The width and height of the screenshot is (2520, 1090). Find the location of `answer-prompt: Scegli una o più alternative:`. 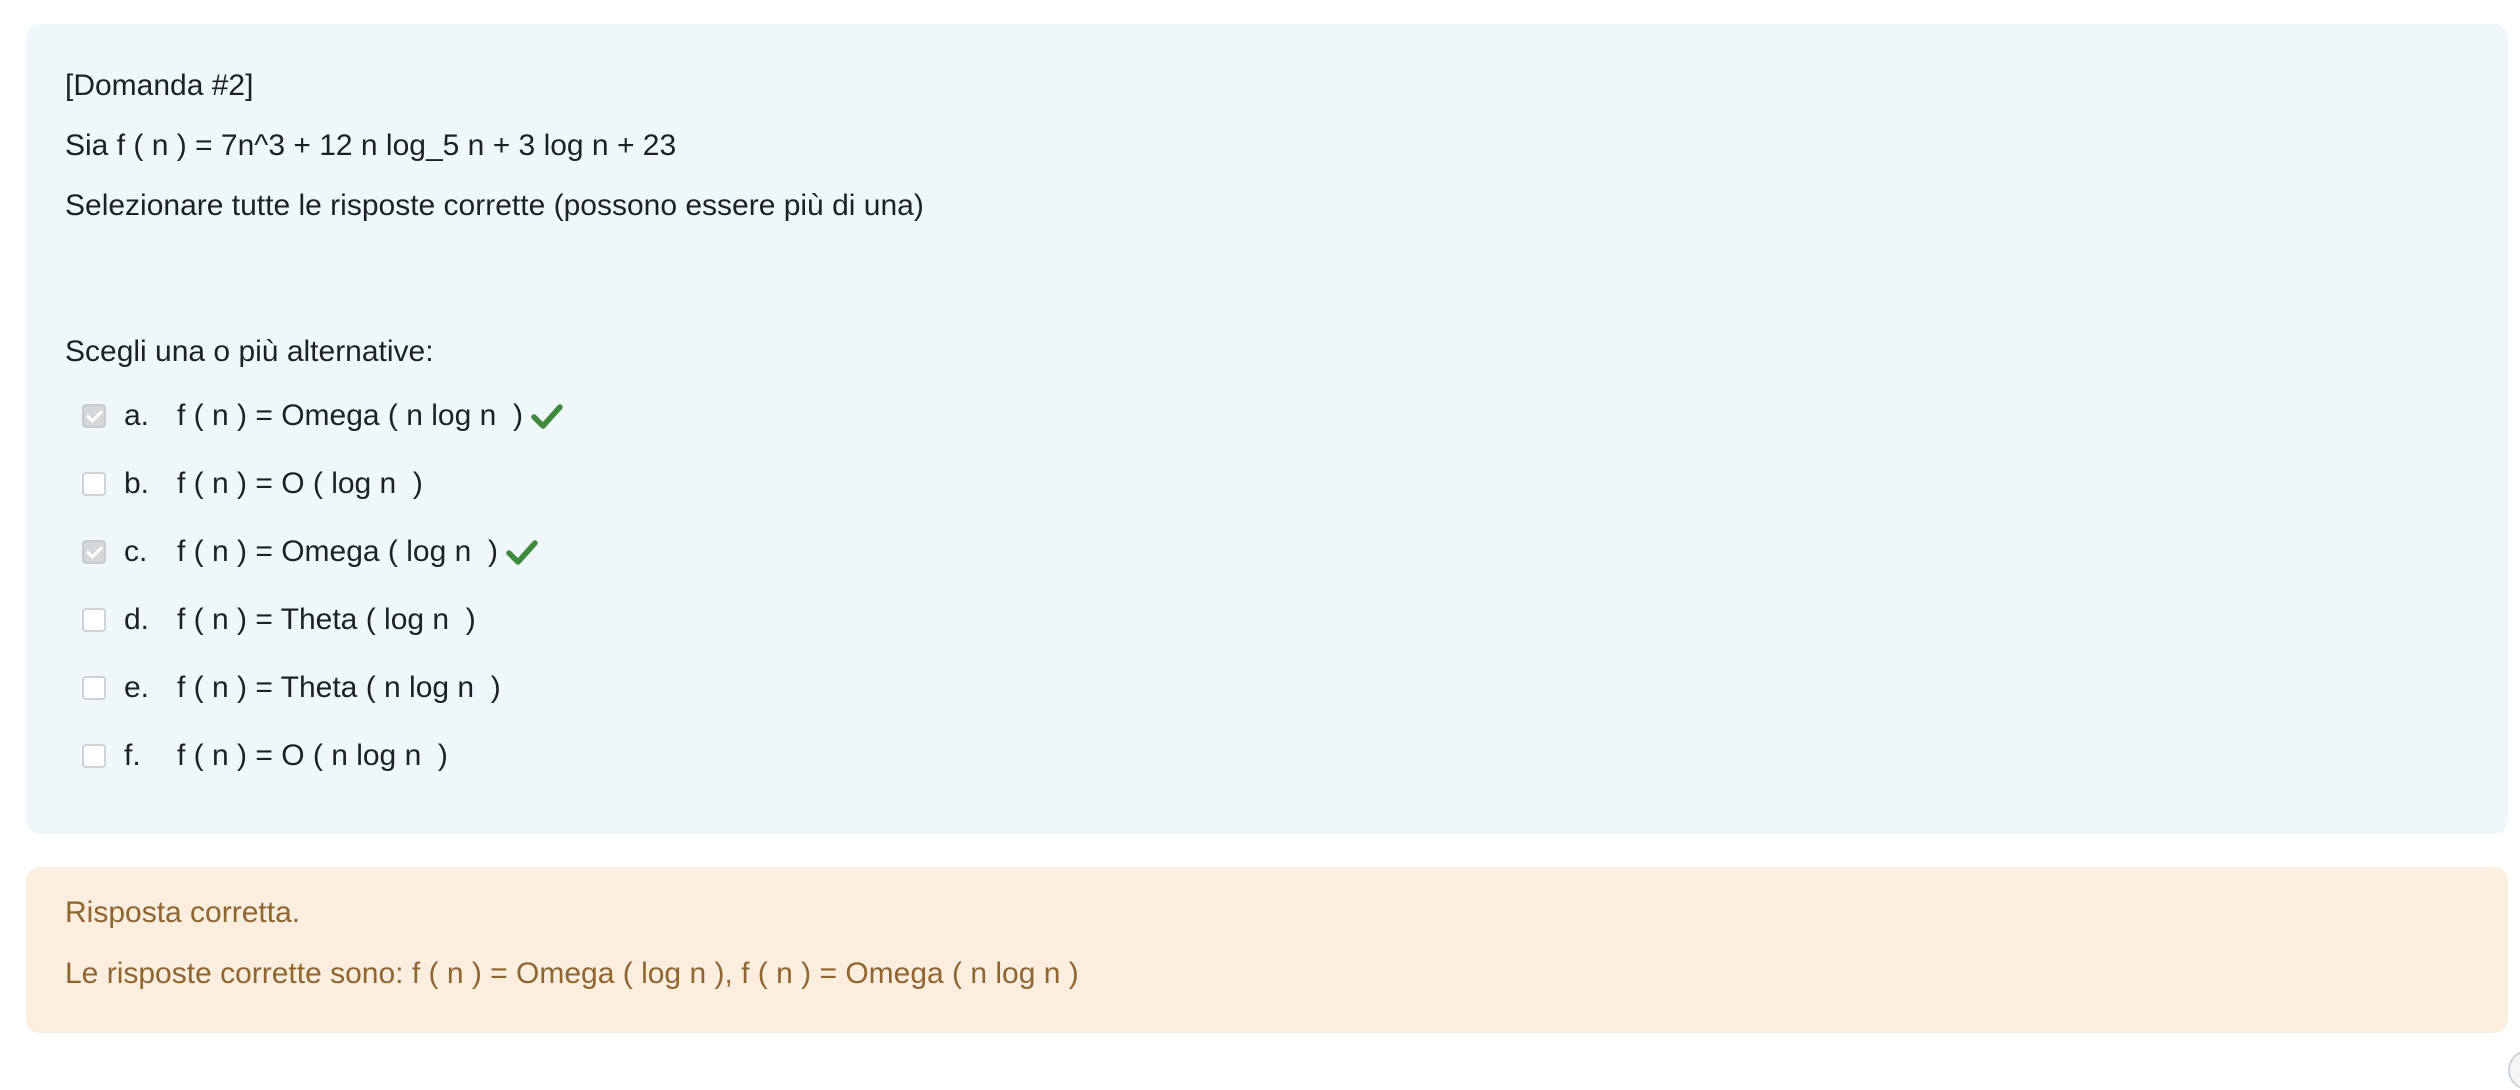

answer-prompt: Scegli una o più alternative: is located at coordinates (249, 351).